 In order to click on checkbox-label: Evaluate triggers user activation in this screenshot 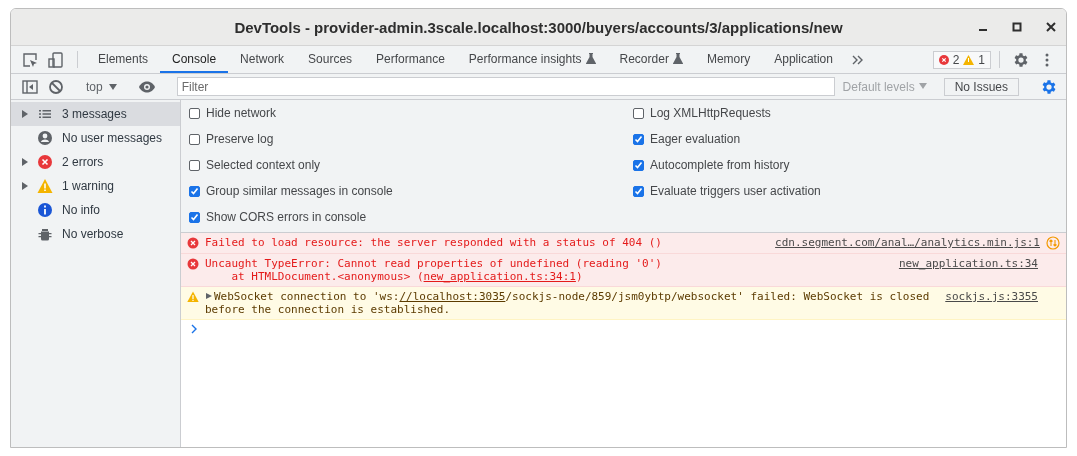, I will do `click(735, 191)`.